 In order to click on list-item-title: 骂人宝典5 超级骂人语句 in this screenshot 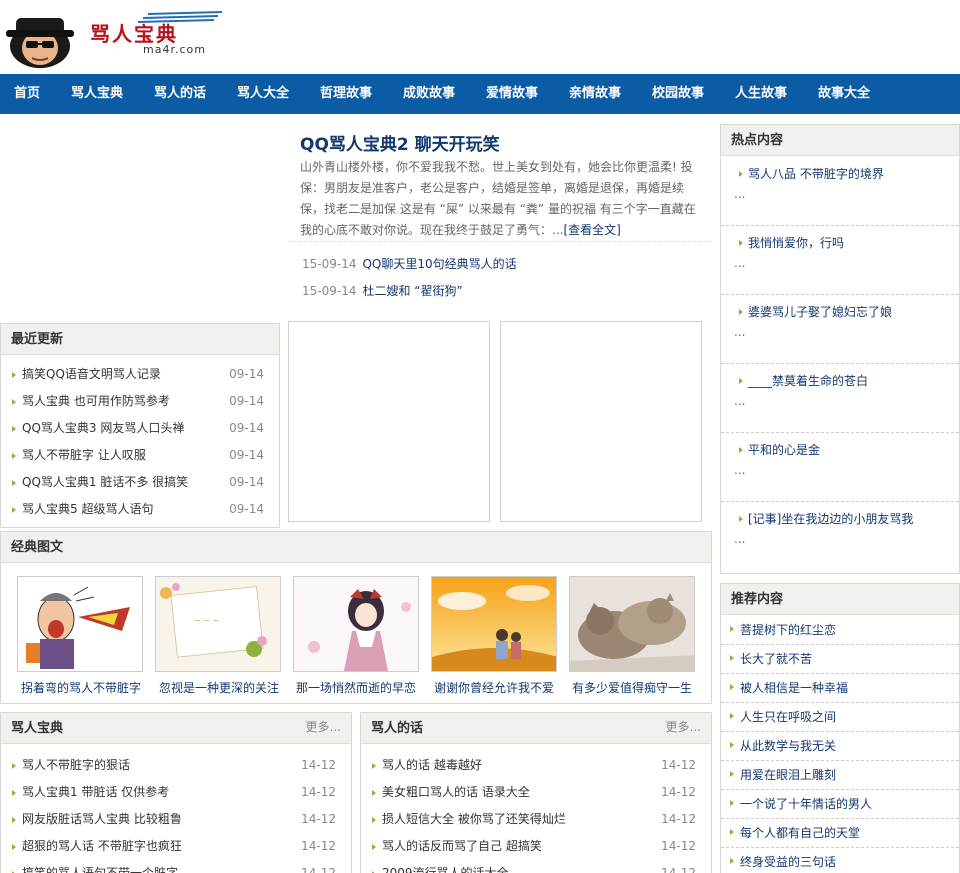, I will do `click(87, 509)`.